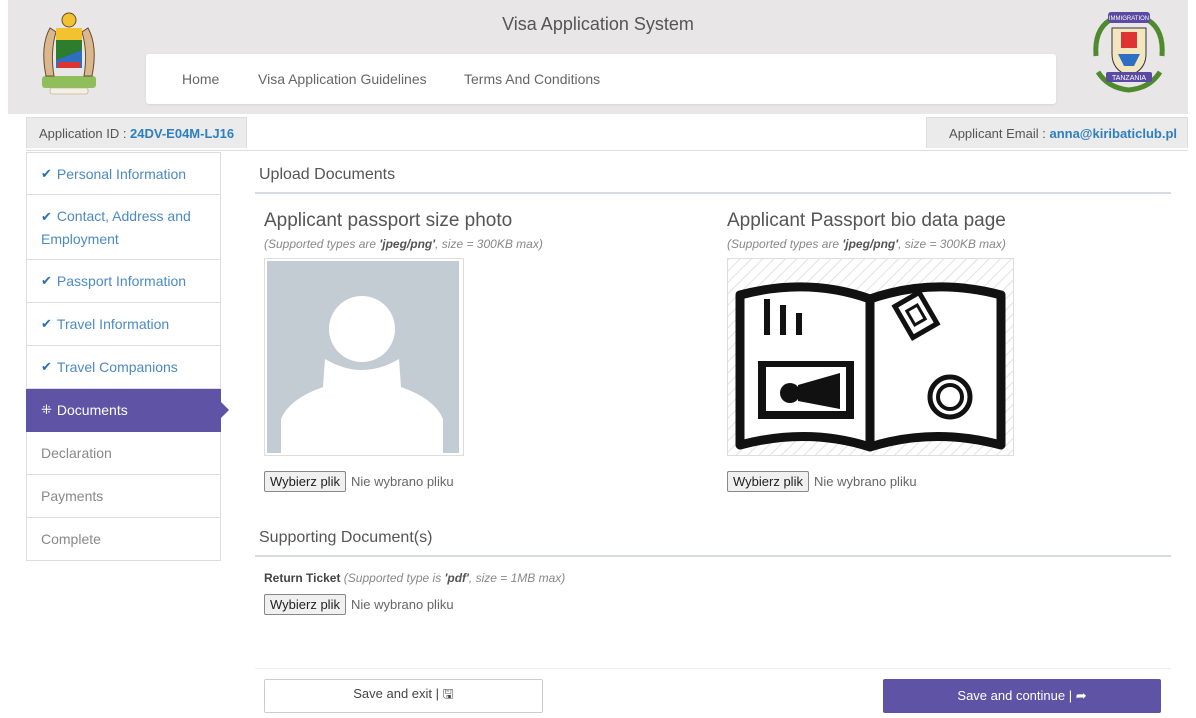 This screenshot has width=1196, height=718. I want to click on return-ticket-file-row: Wybierz plik Nie wybrano pliku, so click(359, 604).